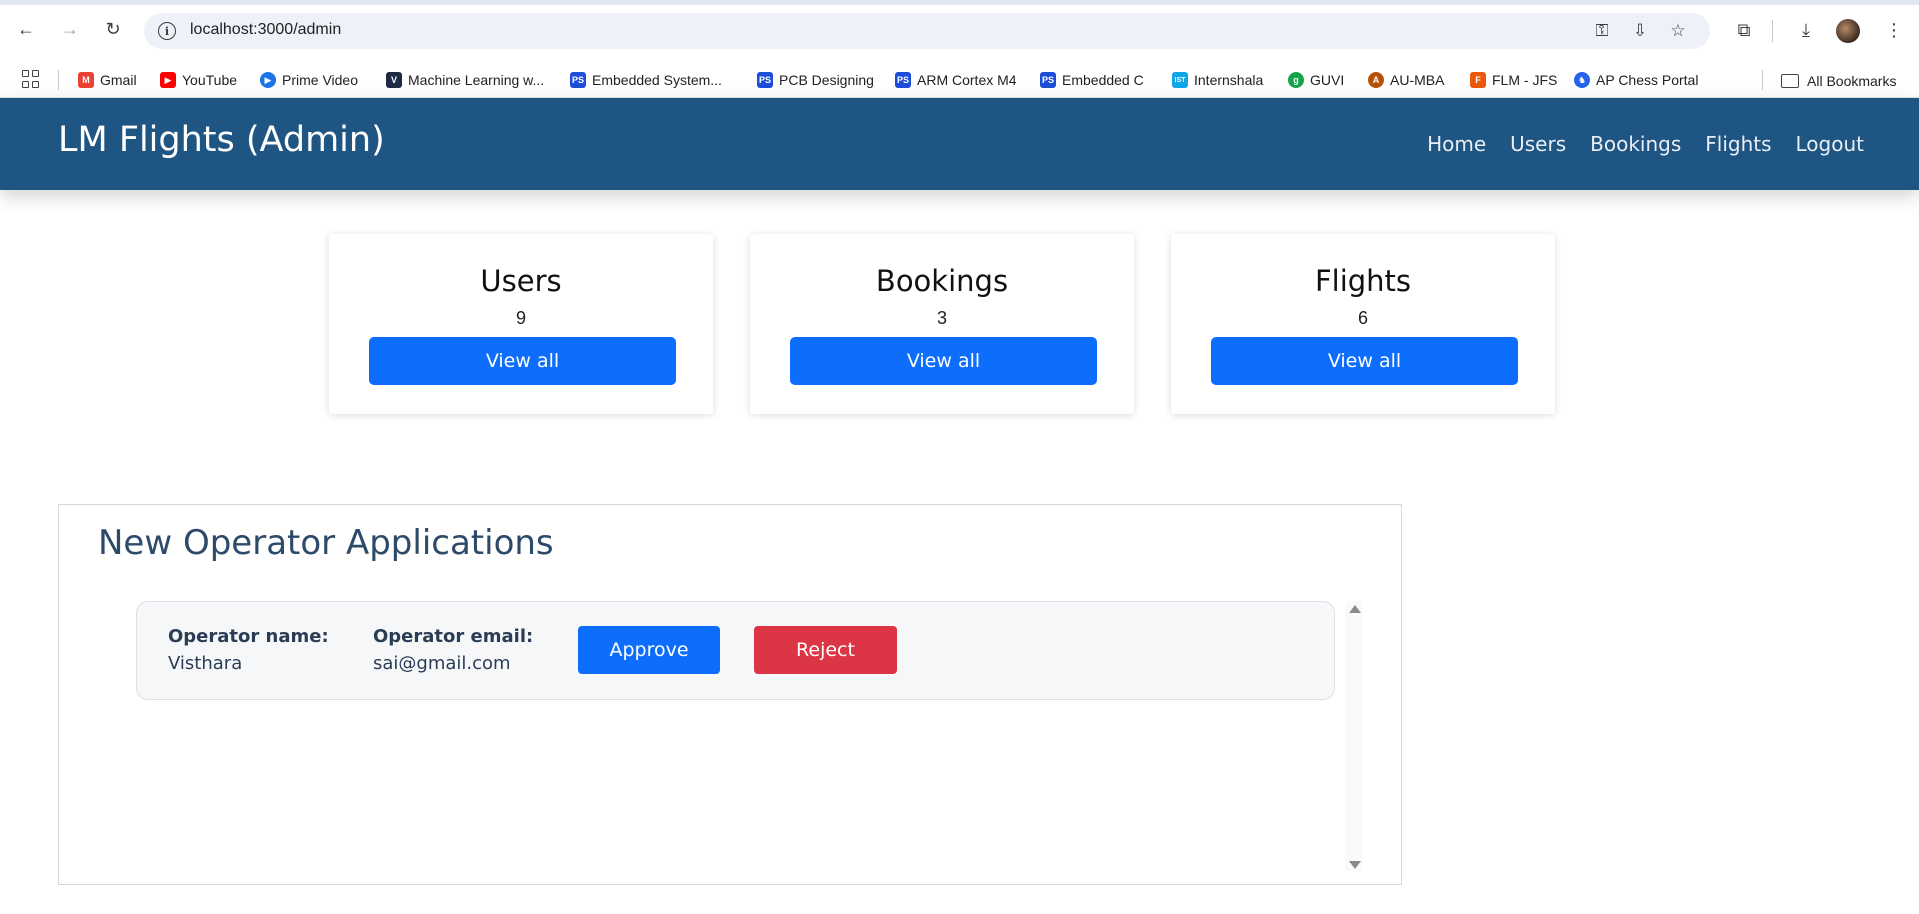  Describe the element at coordinates (453, 636) in the screenshot. I see `operator-email-label: Operator email:` at that location.